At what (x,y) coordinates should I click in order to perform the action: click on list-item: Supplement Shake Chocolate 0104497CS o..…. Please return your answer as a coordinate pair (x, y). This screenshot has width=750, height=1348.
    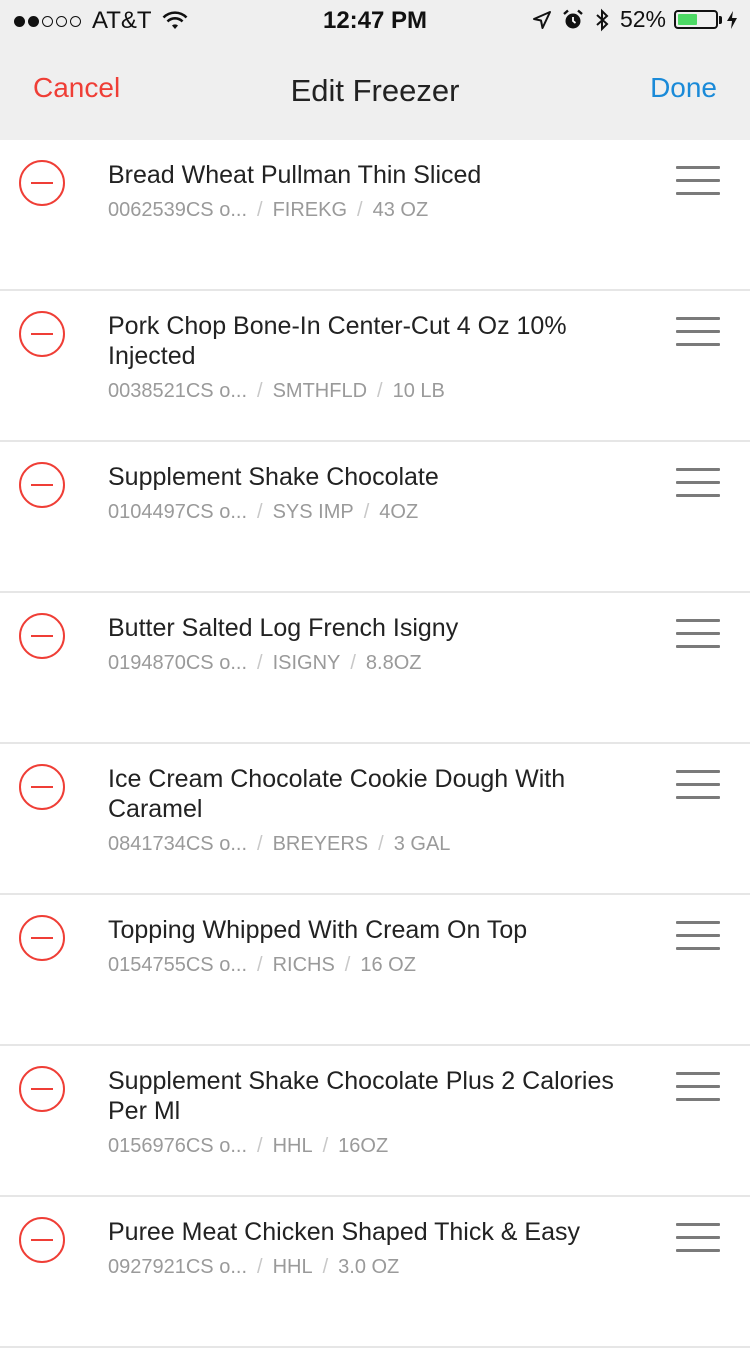
    Looking at the image, I should click on (375, 517).